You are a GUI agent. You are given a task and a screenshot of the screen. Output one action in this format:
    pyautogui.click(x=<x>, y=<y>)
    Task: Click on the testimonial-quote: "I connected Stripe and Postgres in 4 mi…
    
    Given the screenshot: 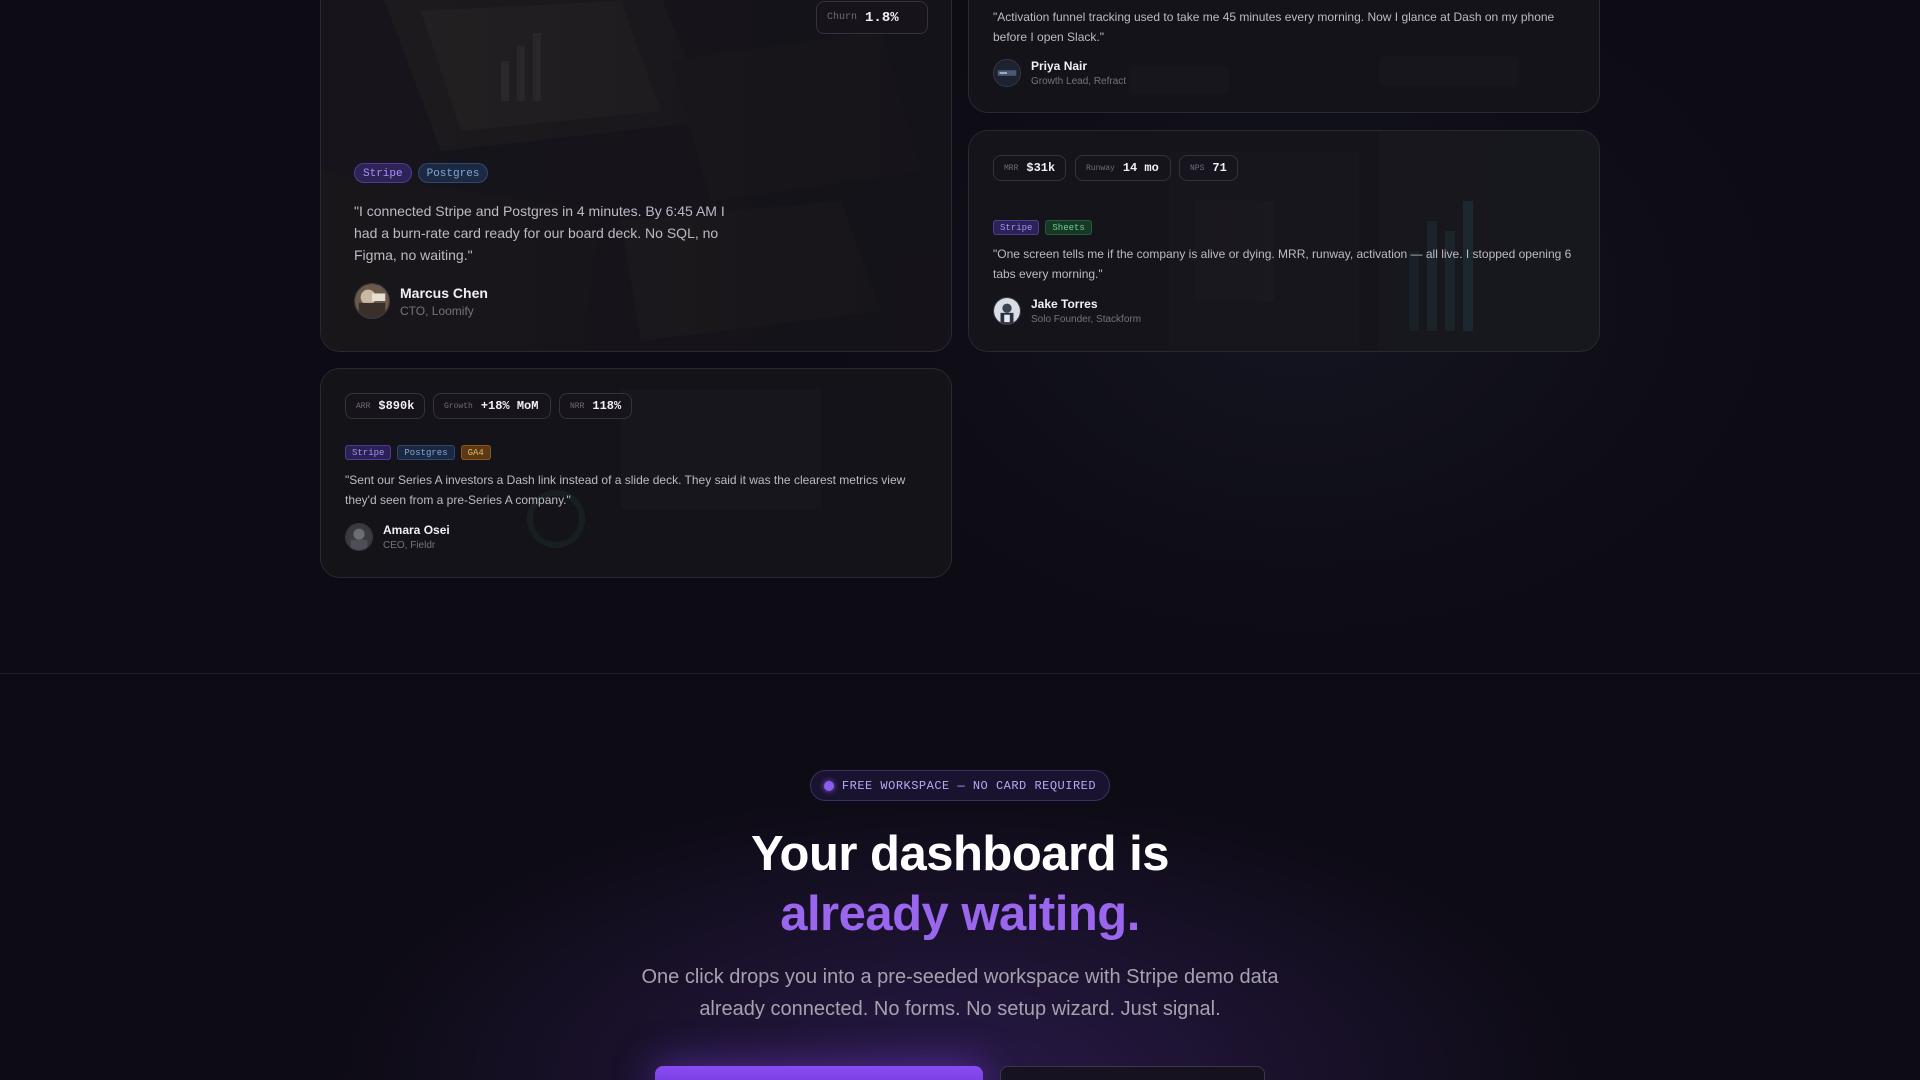 What is the action you would take?
    pyautogui.click(x=539, y=233)
    